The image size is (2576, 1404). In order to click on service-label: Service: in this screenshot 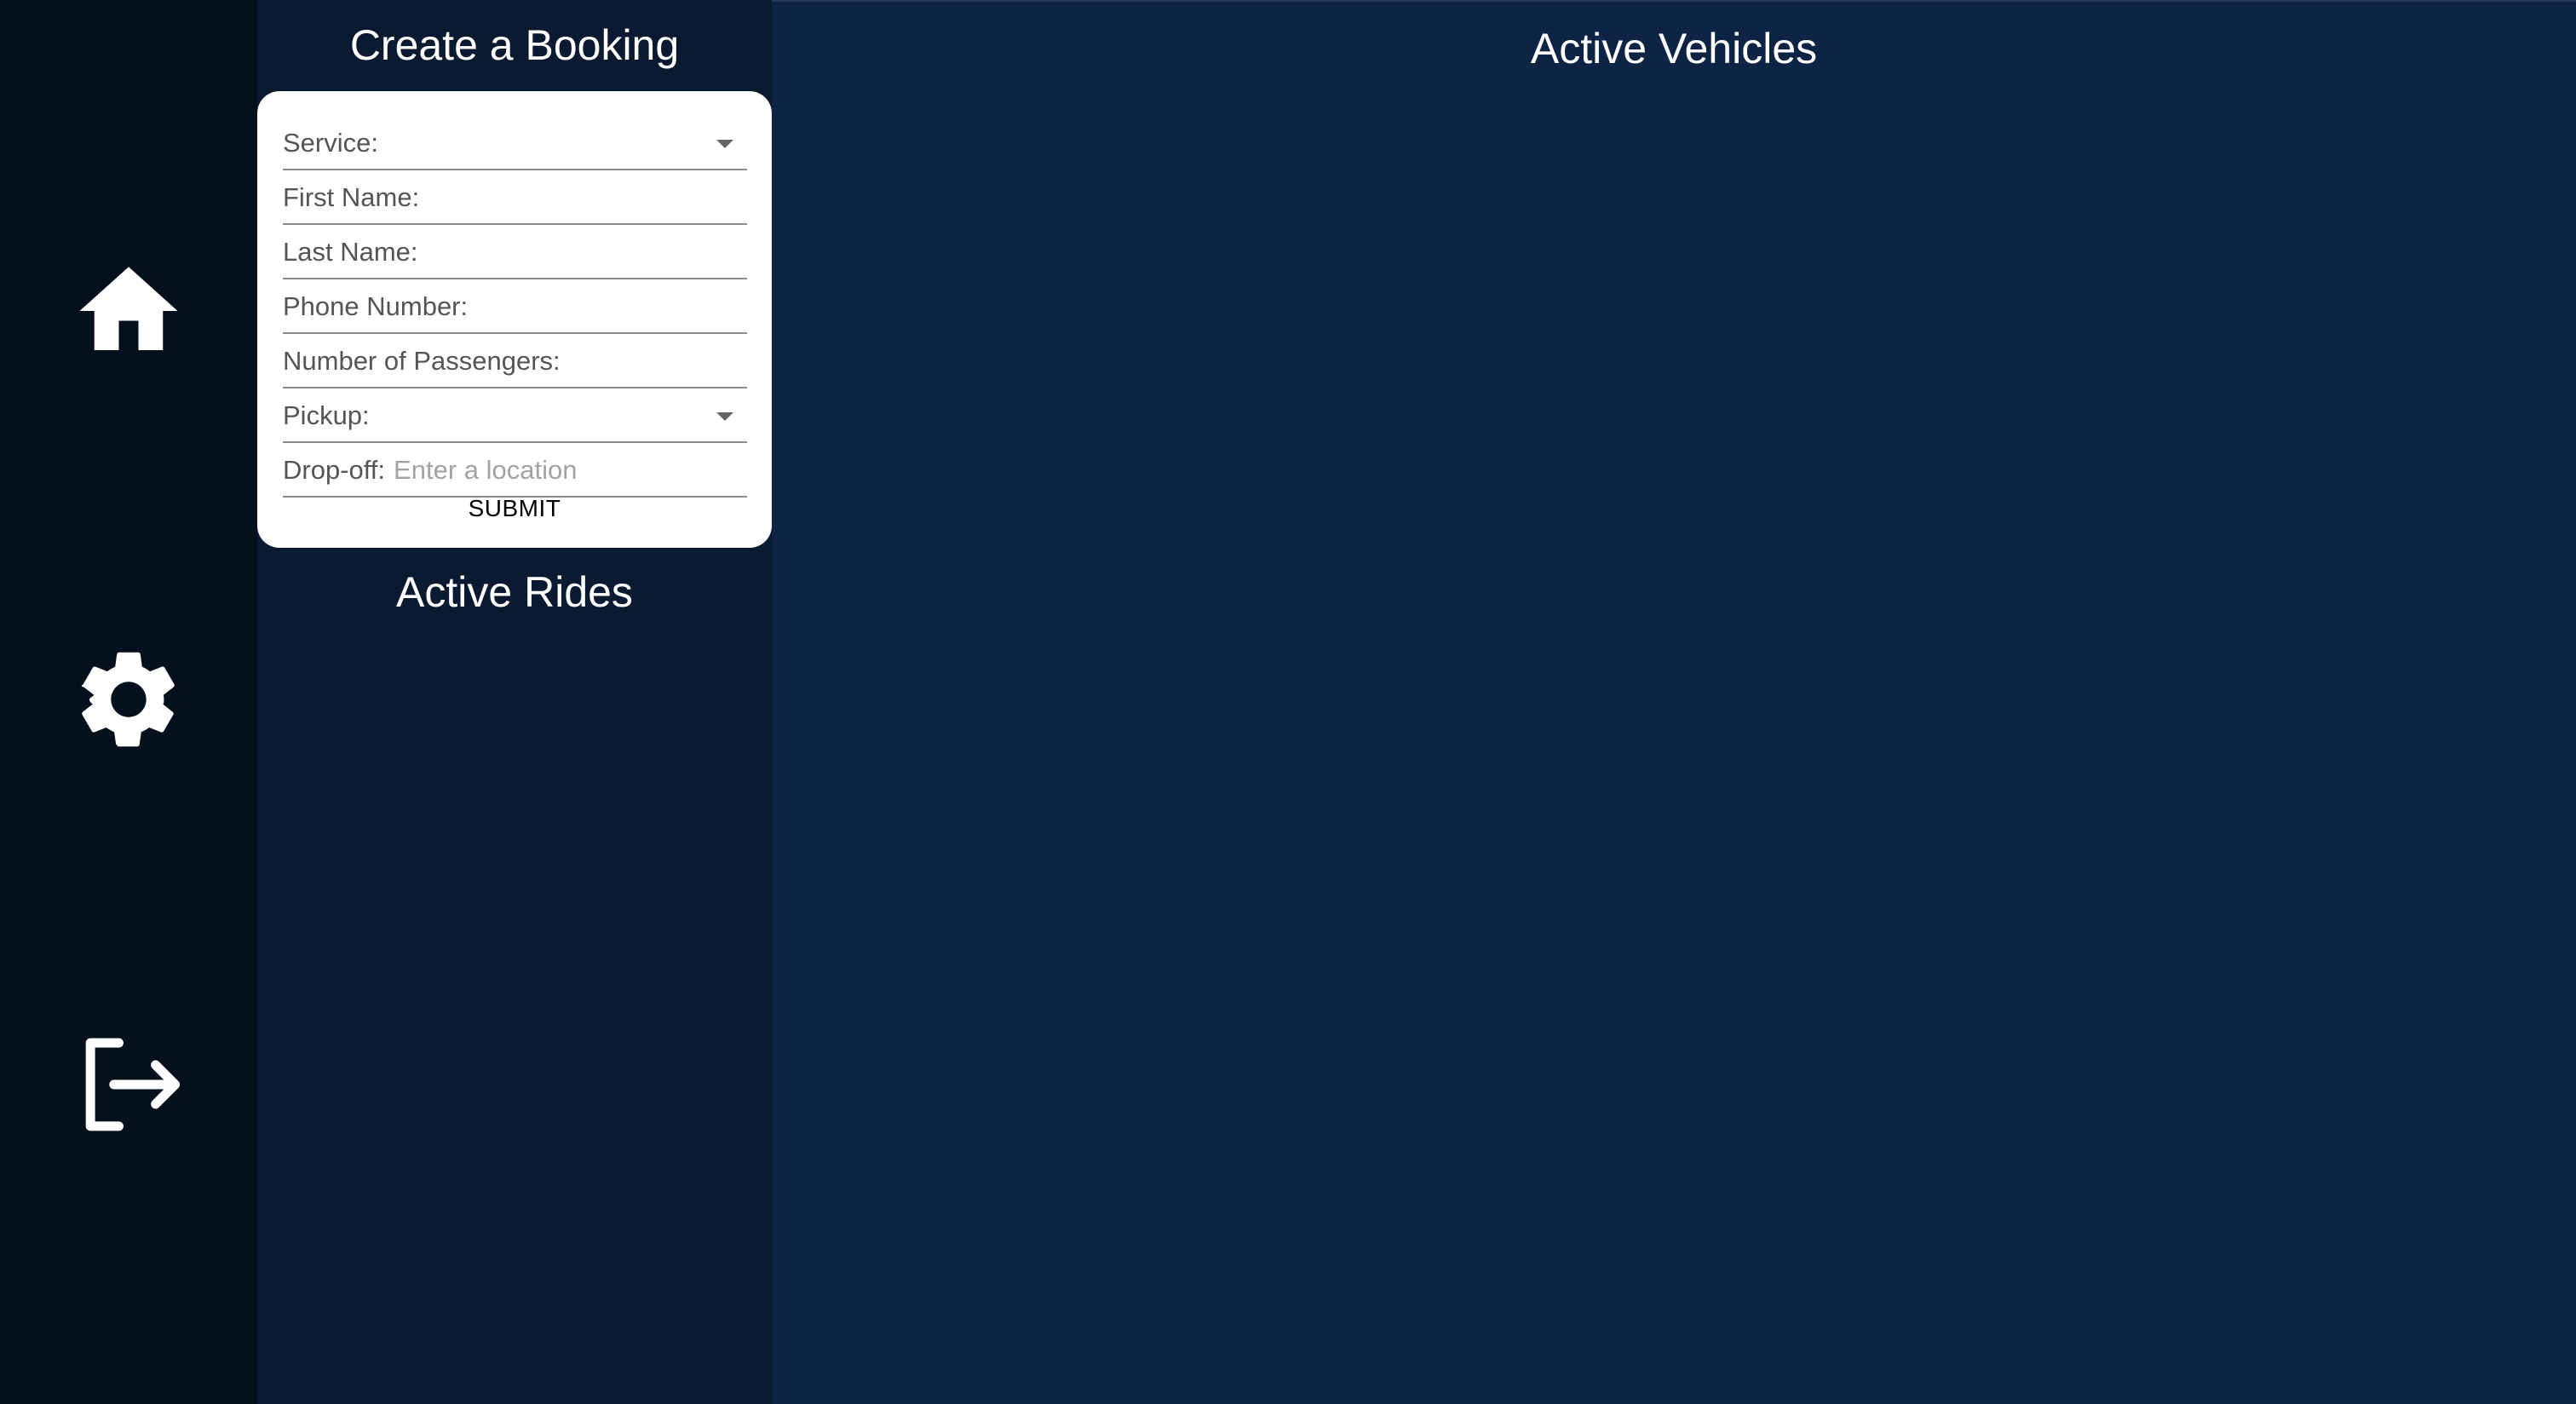, I will do `click(331, 143)`.